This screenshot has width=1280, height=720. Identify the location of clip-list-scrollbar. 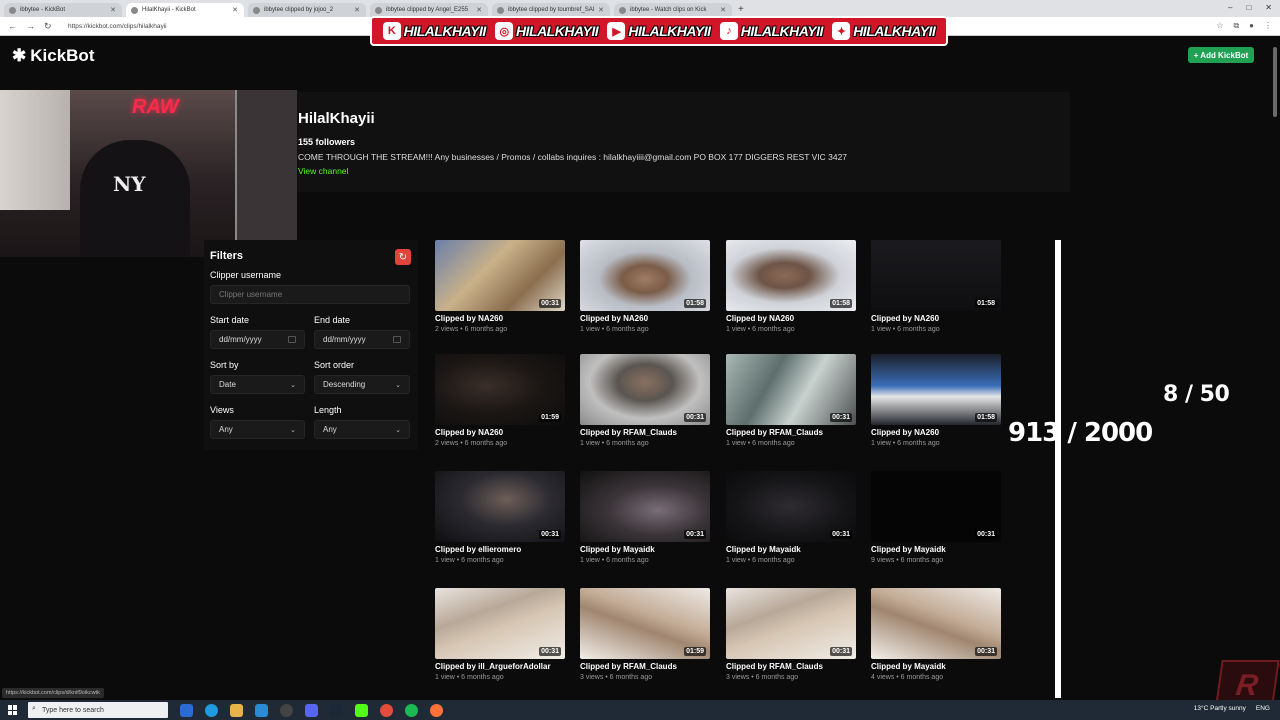
(1058, 469).